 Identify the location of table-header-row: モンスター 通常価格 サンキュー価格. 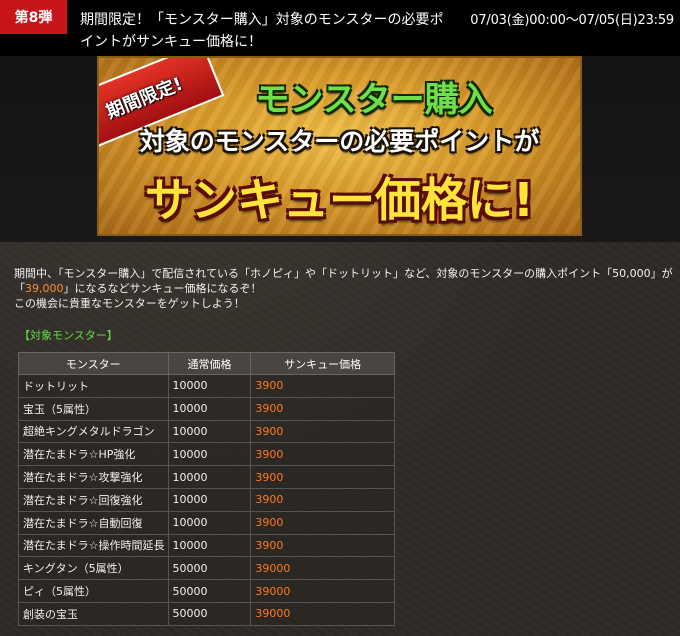
(206, 363).